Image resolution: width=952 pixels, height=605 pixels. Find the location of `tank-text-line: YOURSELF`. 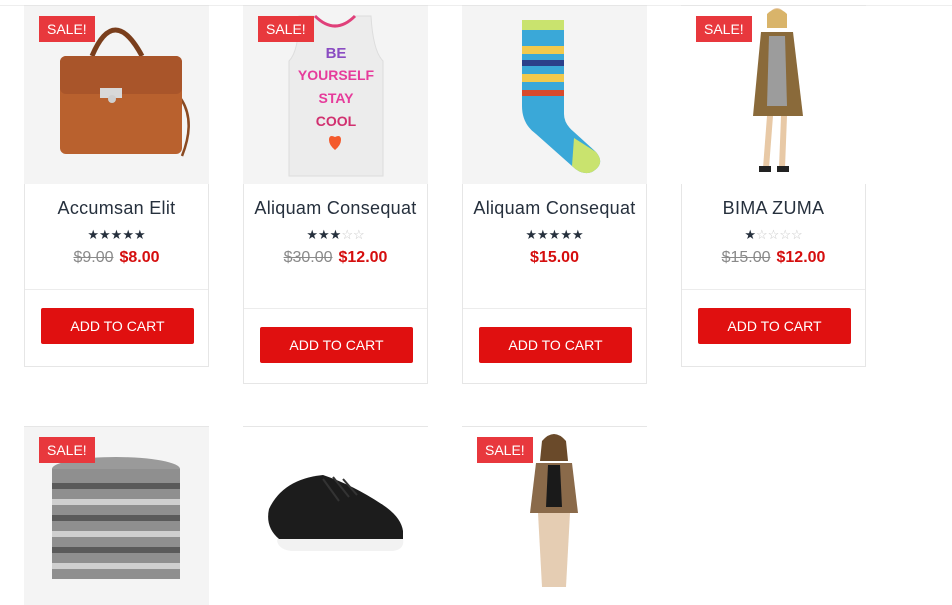

tank-text-line: YOURSELF is located at coordinates (336, 75).